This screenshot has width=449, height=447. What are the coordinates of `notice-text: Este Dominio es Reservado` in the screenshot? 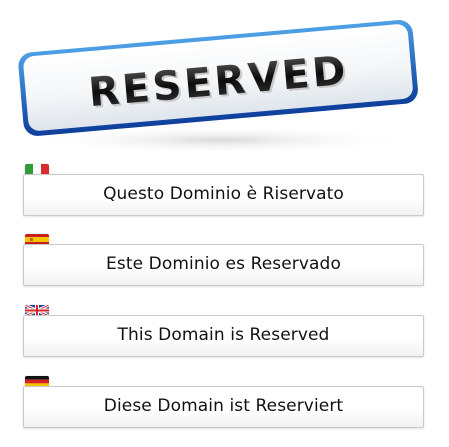 It's located at (223, 263).